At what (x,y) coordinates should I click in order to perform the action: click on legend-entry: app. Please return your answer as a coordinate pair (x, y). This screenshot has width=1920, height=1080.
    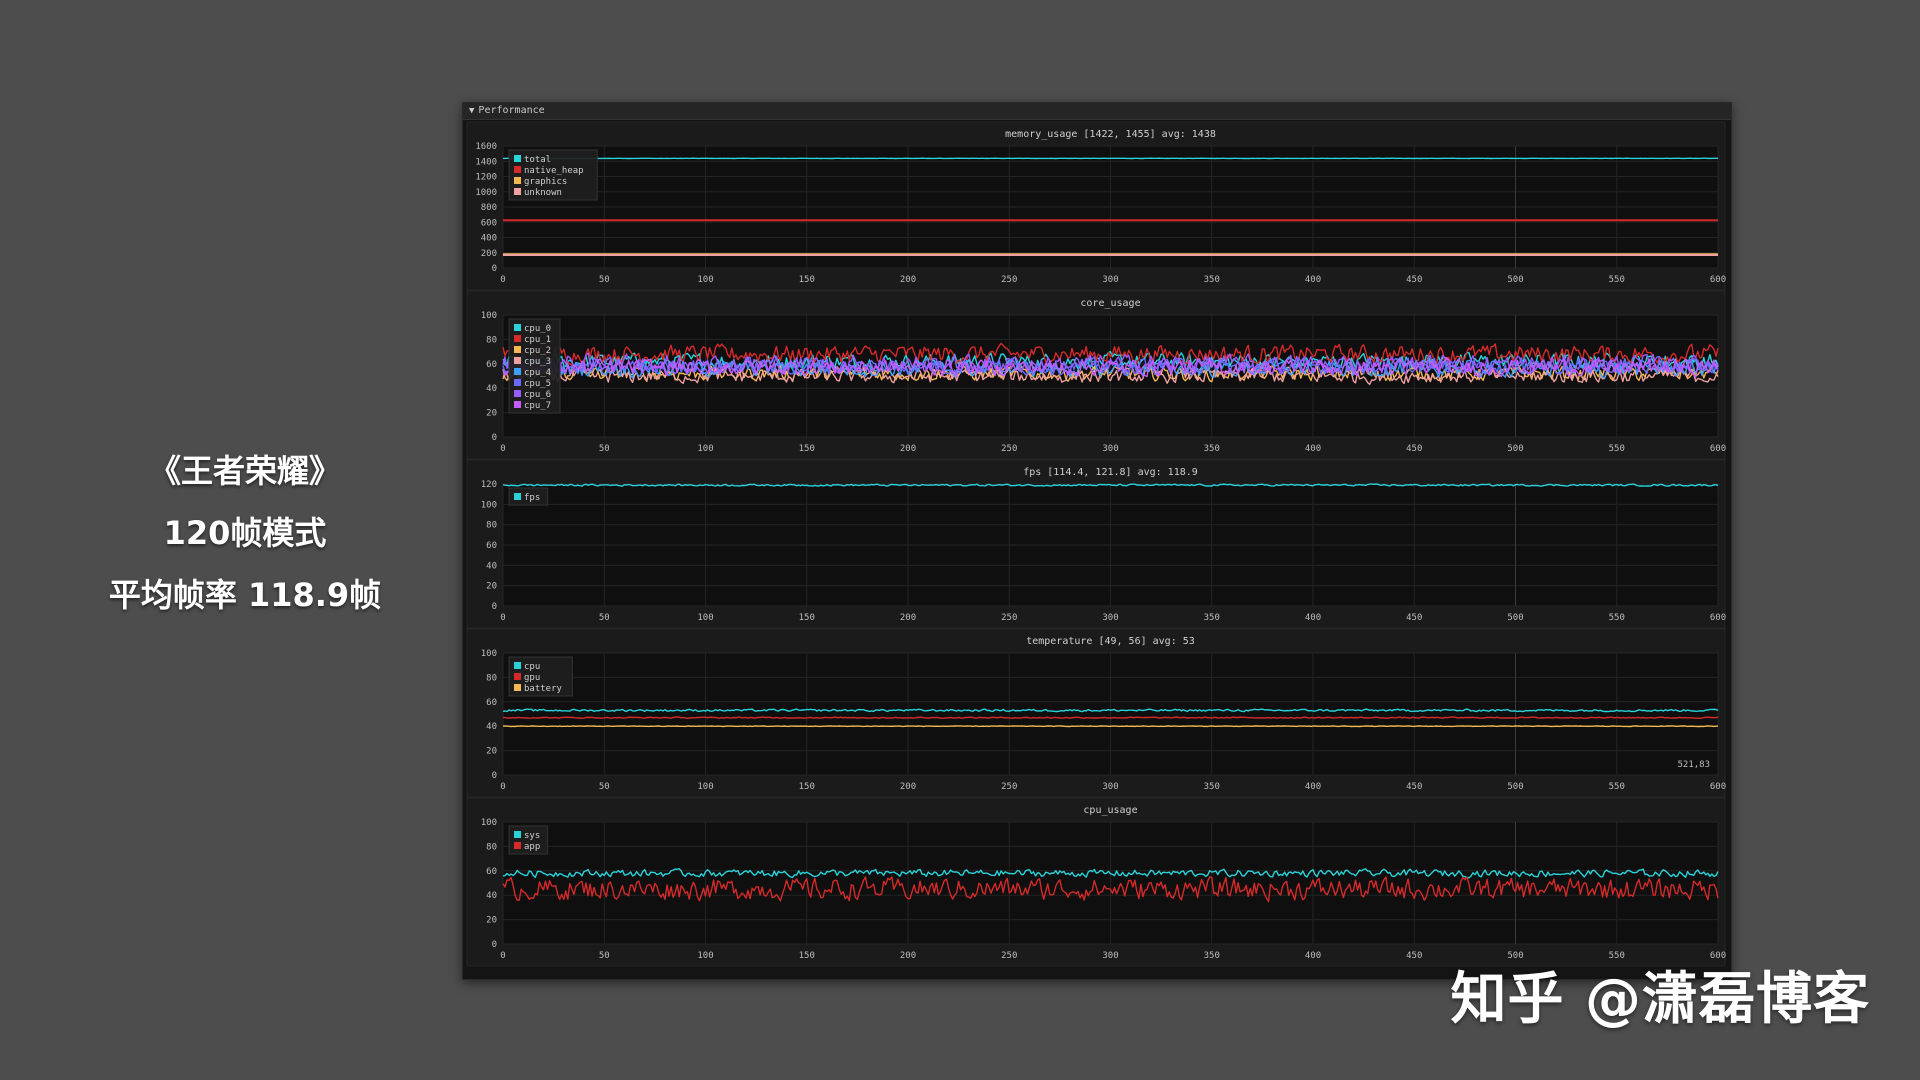
    Looking at the image, I should click on (532, 847).